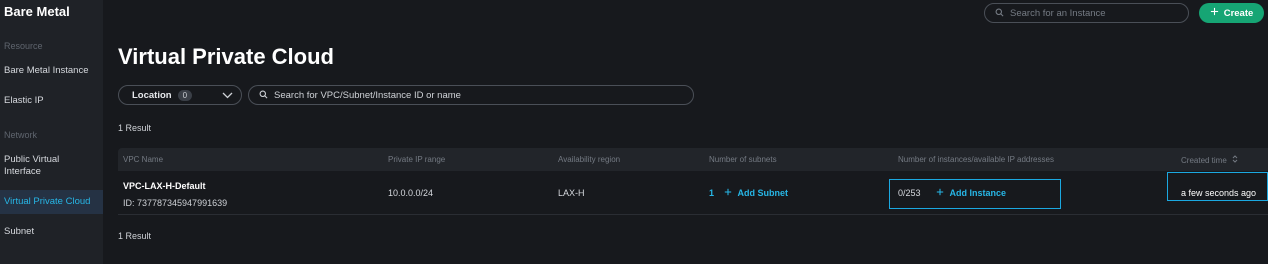 This screenshot has height=264, width=1268. I want to click on instance-search-placeholder: Search for an Instance, so click(1058, 13).